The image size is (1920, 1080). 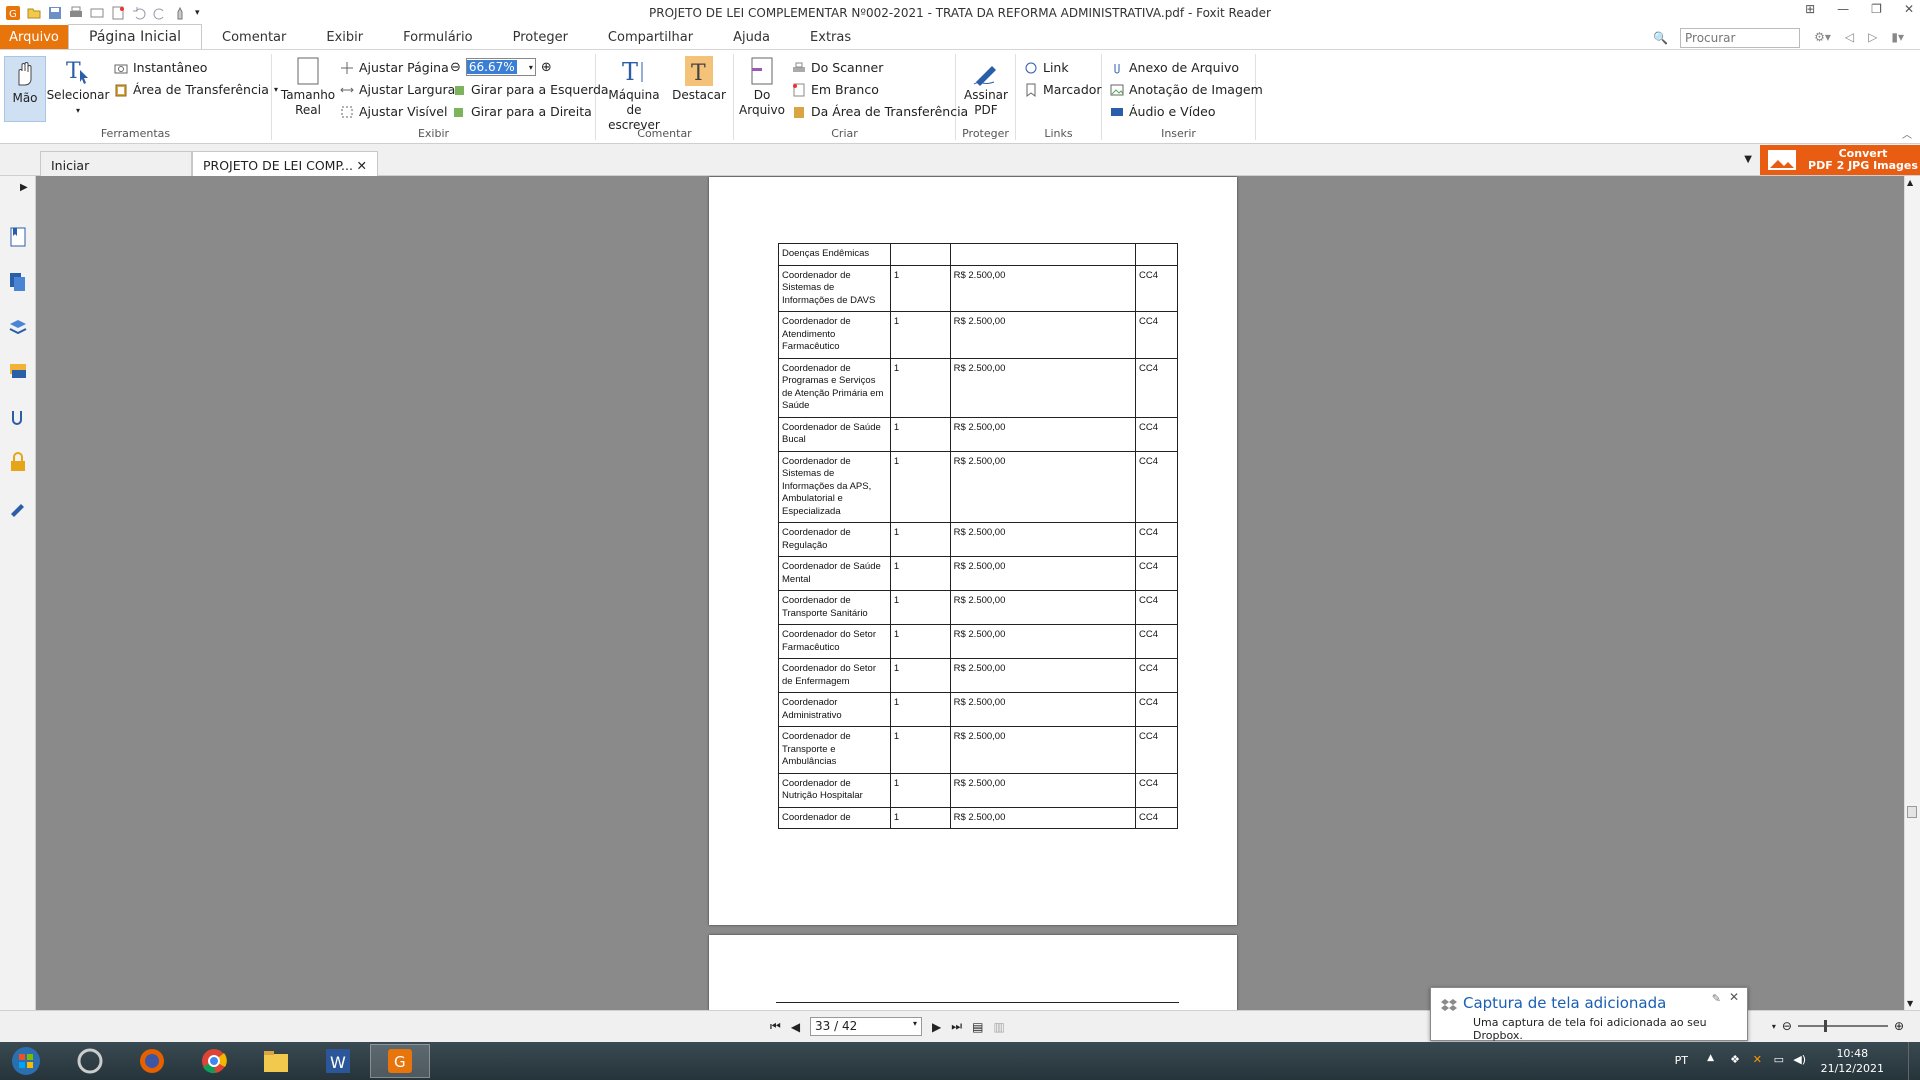 I want to click on taskbar-app-media, so click(x=90, y=1061).